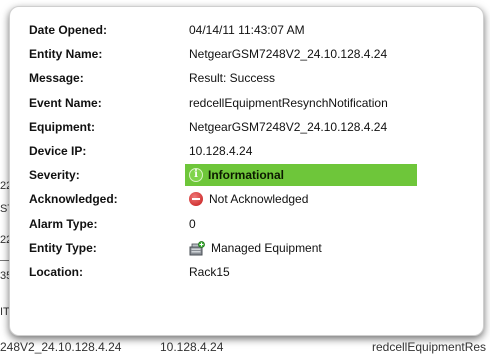 The width and height of the screenshot is (490, 355). I want to click on detail-row-message: Message: Result: Success, so click(251, 78).